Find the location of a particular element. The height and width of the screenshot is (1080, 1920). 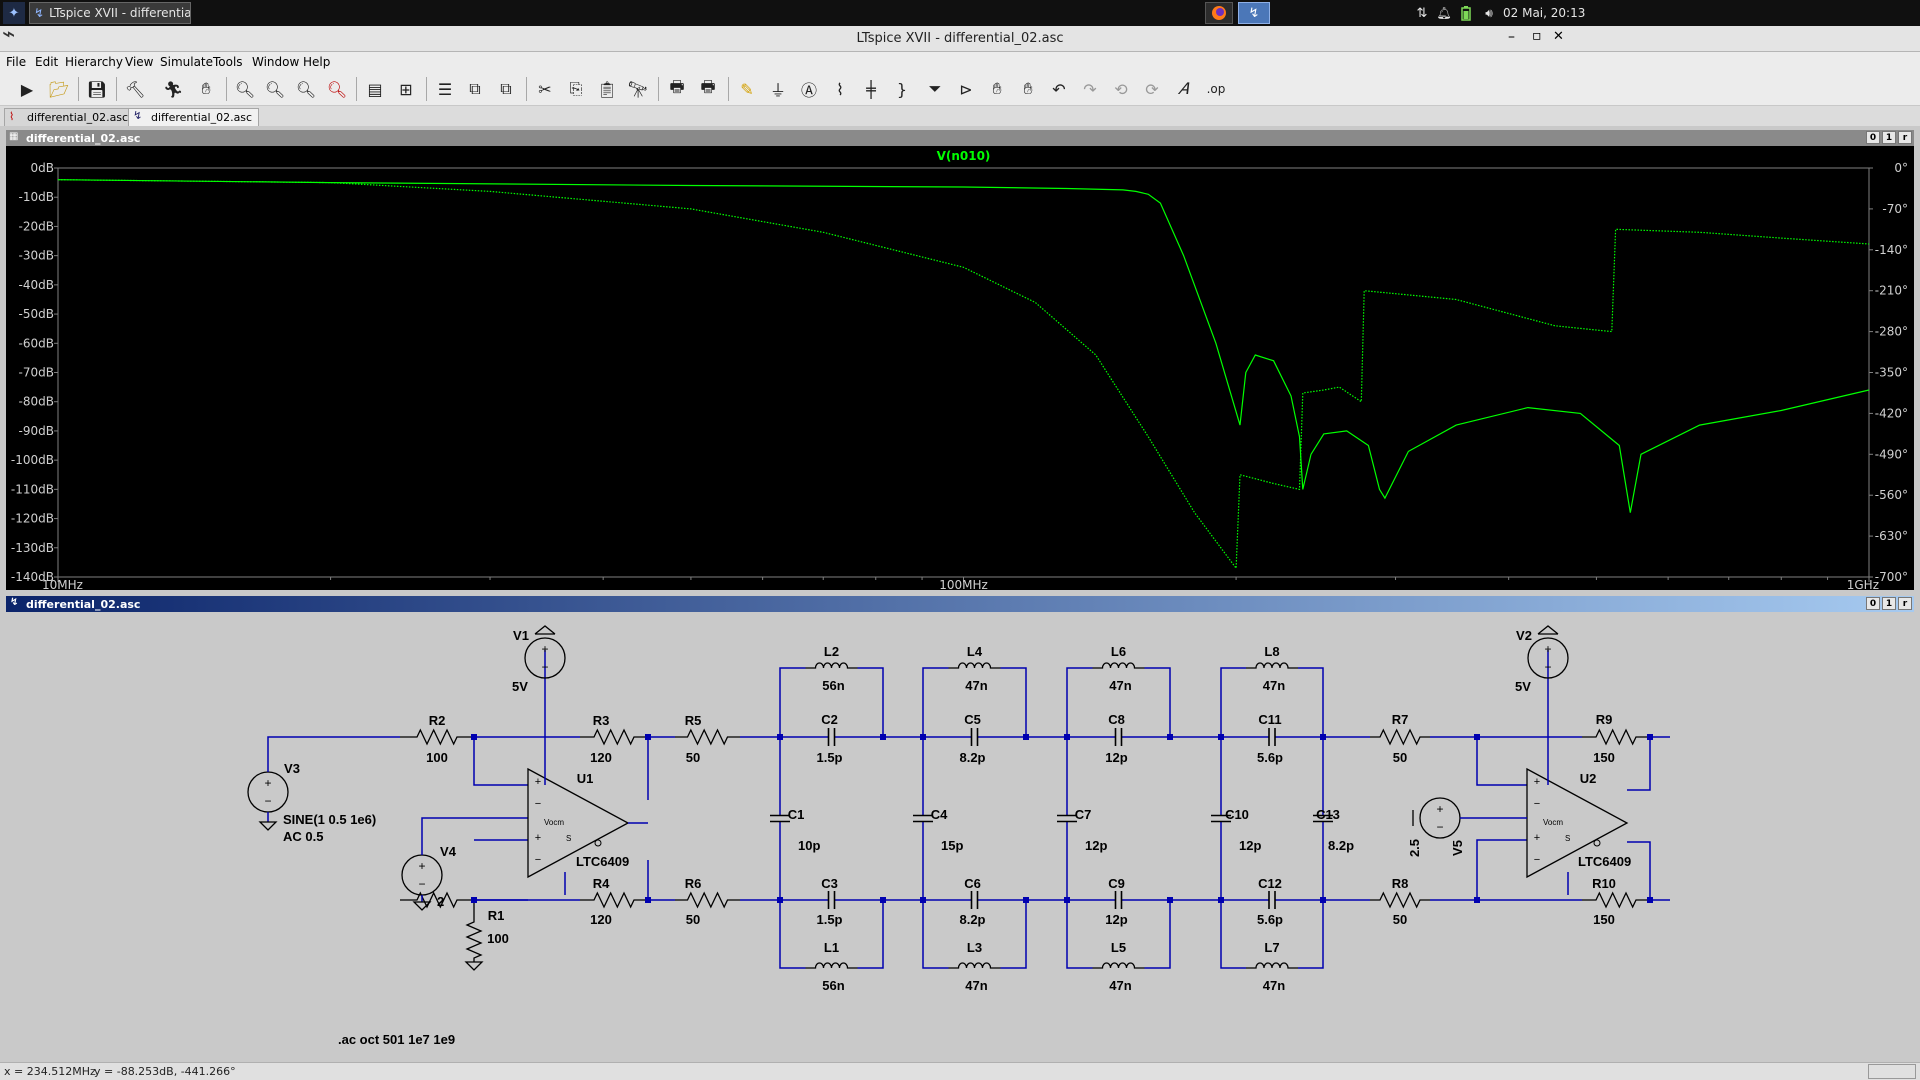

run-icon: 🏃︎ is located at coordinates (173, 89).